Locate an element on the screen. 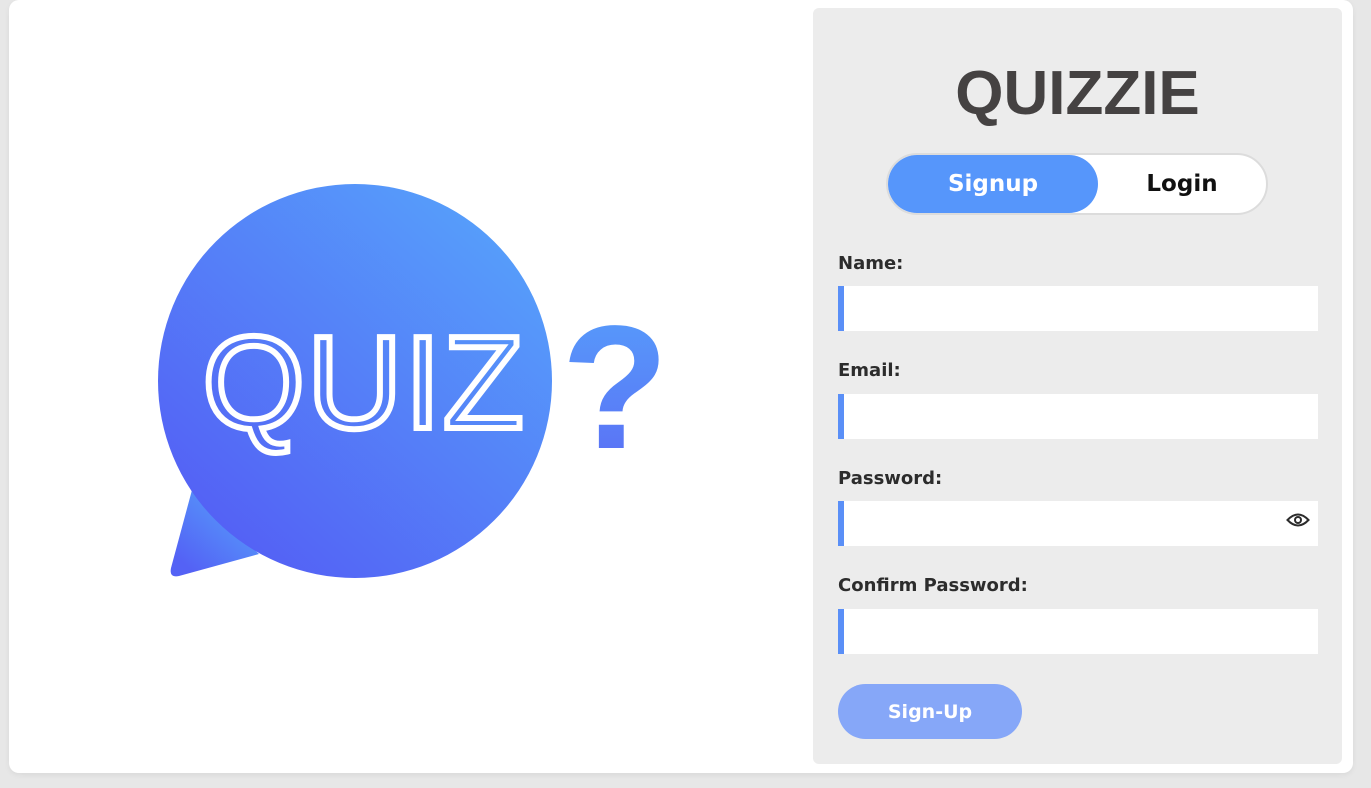 This screenshot has width=1371, height=788. name-field is located at coordinates (1078, 308).